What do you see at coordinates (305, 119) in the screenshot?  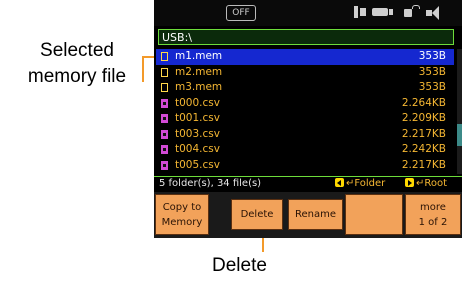 I see `list-item: t001.csv 2.209KB` at bounding box center [305, 119].